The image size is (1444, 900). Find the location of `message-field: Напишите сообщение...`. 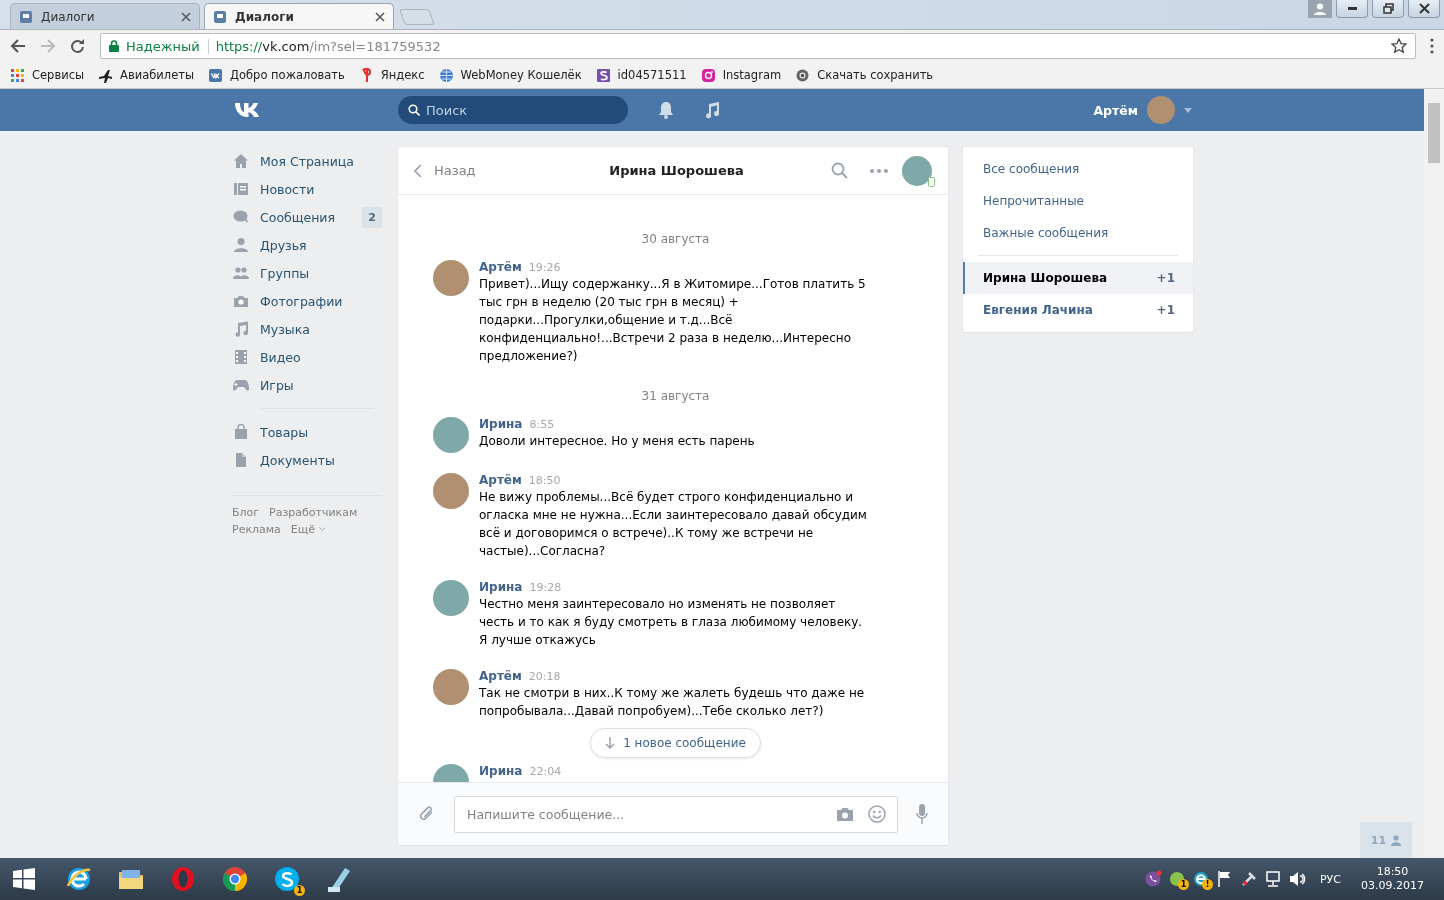

message-field: Напишите сообщение... is located at coordinates (676, 814).